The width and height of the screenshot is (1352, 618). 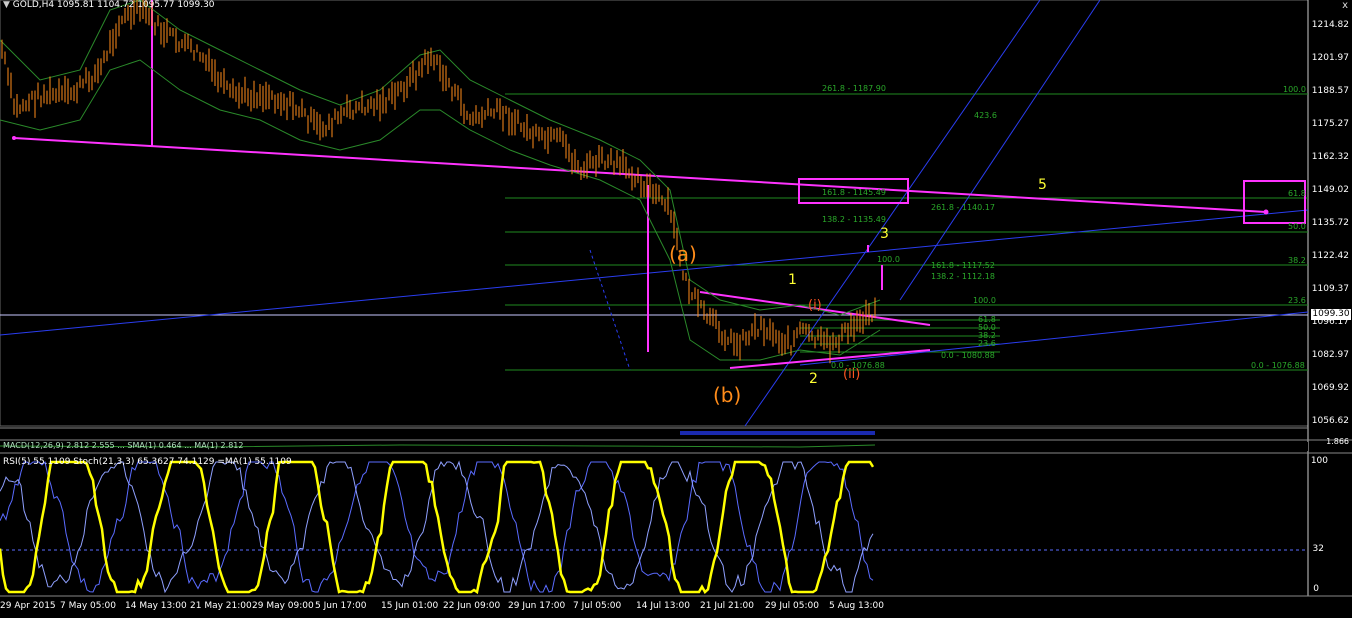 What do you see at coordinates (727, 606) in the screenshot?
I see `time-tick: 21 Jul 21:00` at bounding box center [727, 606].